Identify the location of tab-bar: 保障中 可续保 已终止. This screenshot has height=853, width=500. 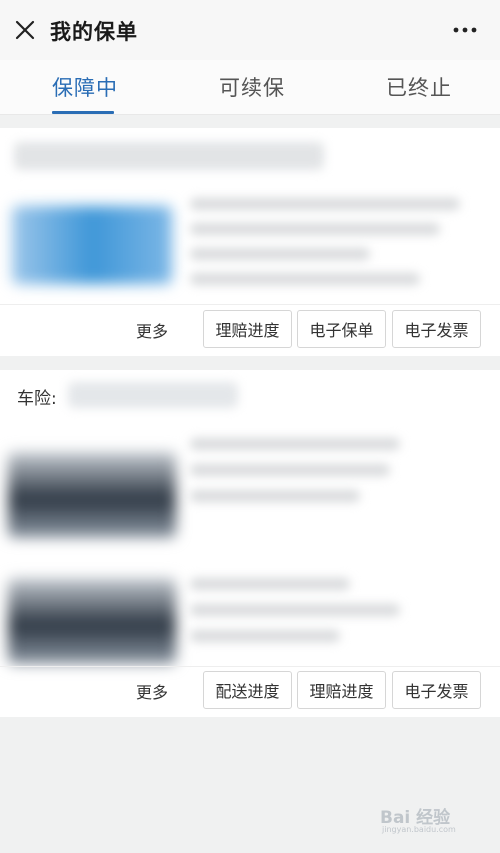
(250, 87).